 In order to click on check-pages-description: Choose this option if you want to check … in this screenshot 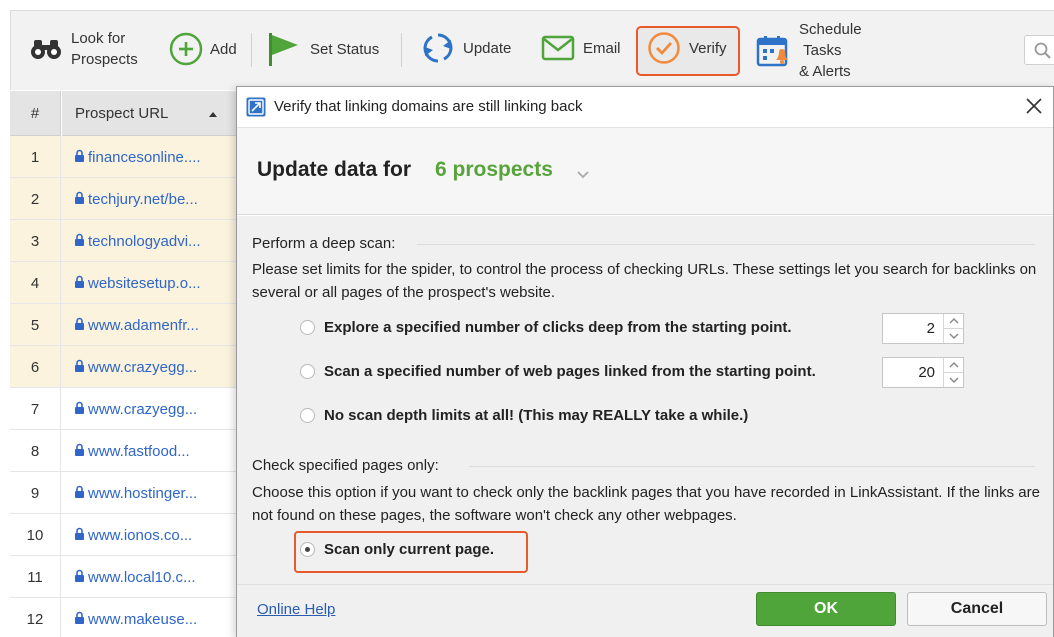, I will do `click(646, 504)`.